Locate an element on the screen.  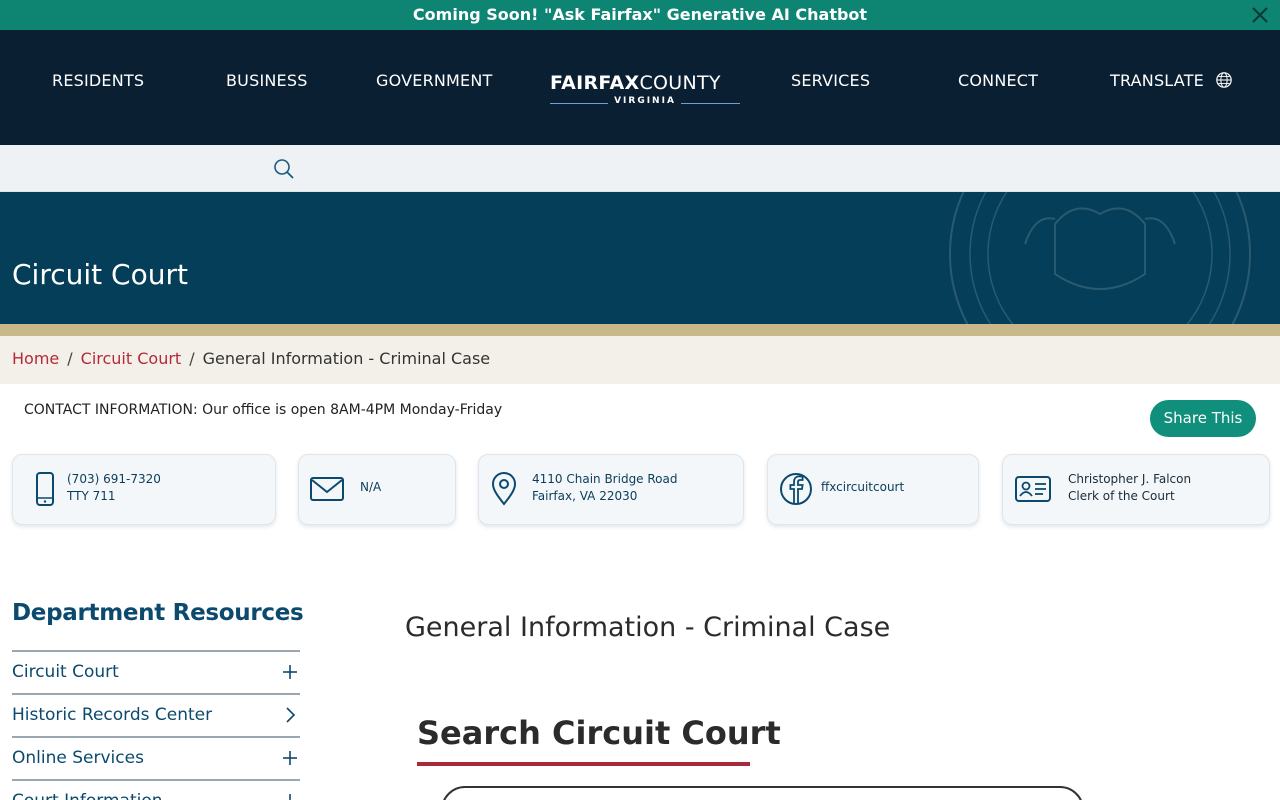
sidebar-item-label: Court Information is located at coordinates (87, 795).